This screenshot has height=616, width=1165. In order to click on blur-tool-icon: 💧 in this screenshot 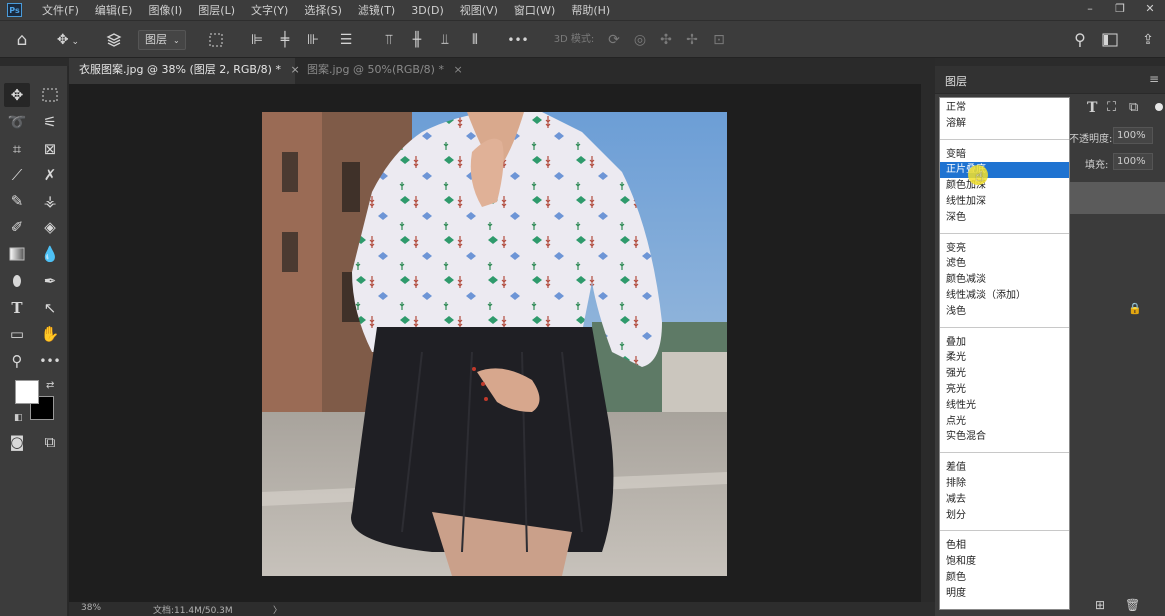, I will do `click(50, 254)`.